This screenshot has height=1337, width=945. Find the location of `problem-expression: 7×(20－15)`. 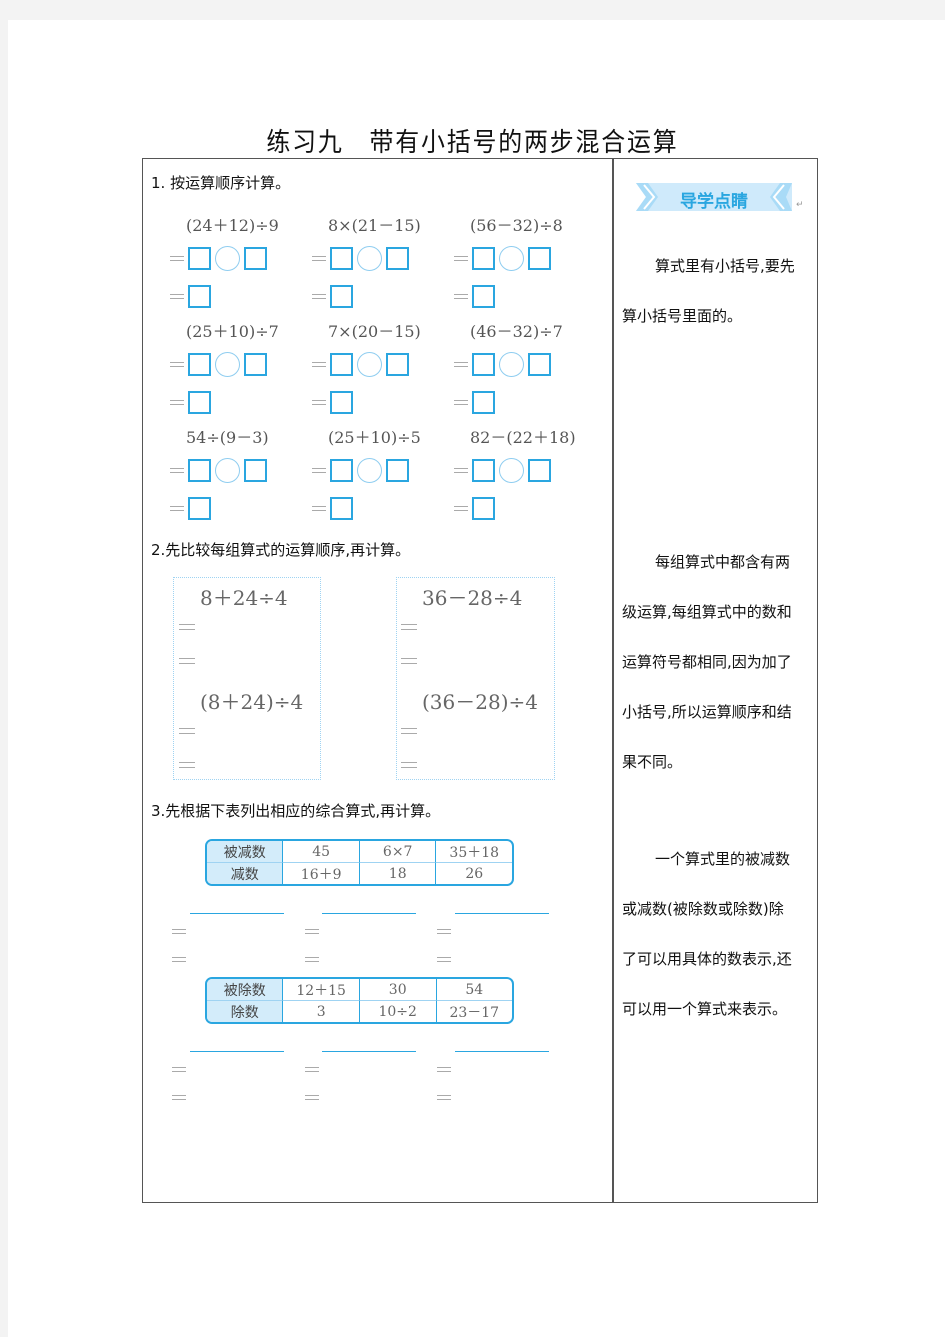

problem-expression: 7×(20－15) is located at coordinates (374, 331).